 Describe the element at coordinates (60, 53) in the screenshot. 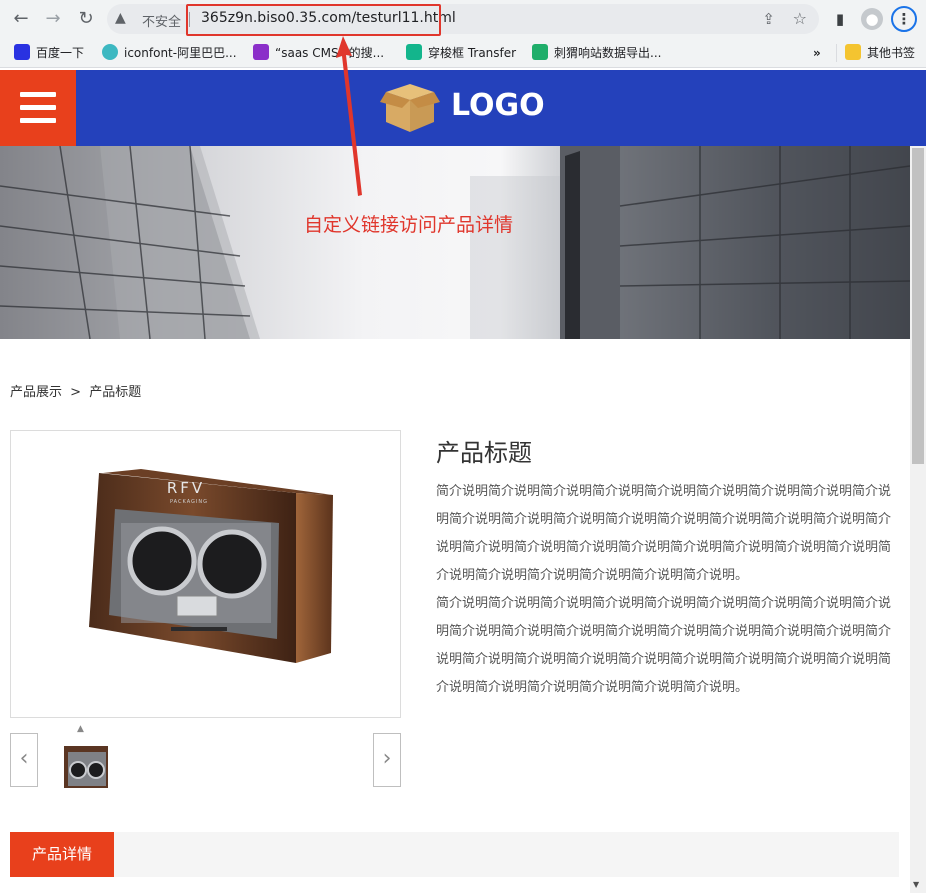

I see `bookmark-label: 百度一下` at that location.